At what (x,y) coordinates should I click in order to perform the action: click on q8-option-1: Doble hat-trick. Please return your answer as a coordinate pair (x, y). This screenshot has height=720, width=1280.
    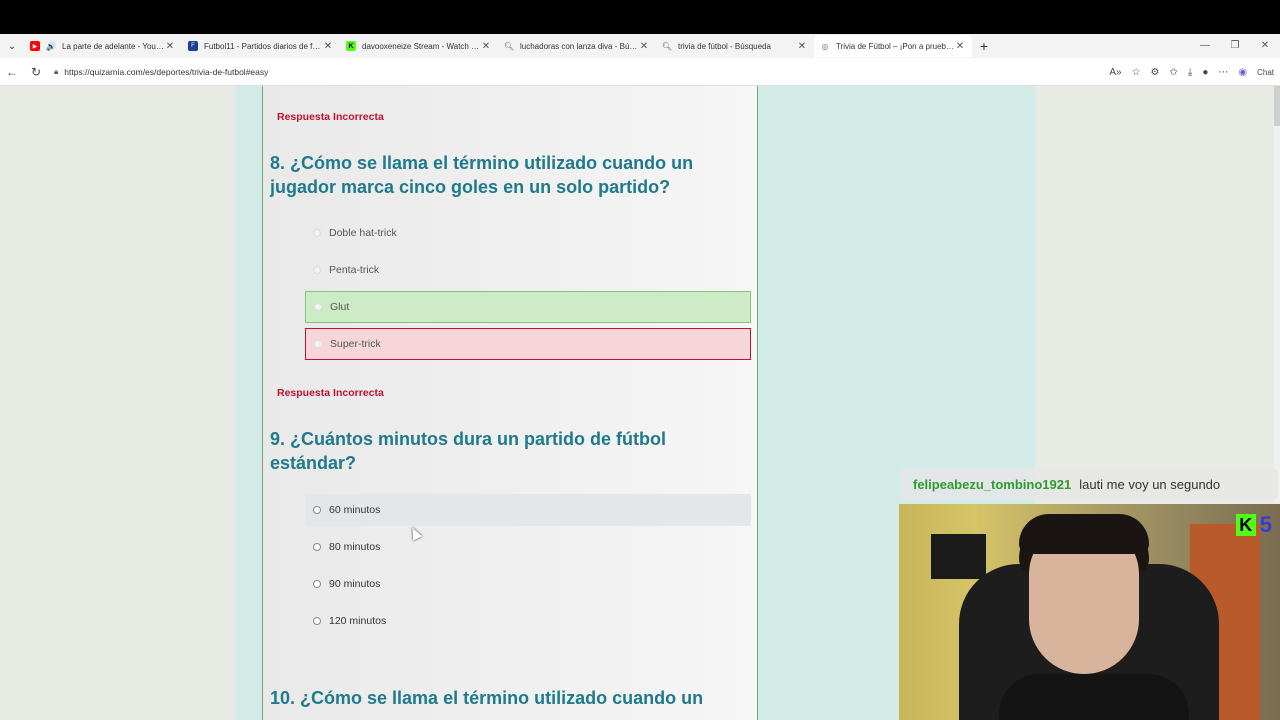
    Looking at the image, I should click on (528, 233).